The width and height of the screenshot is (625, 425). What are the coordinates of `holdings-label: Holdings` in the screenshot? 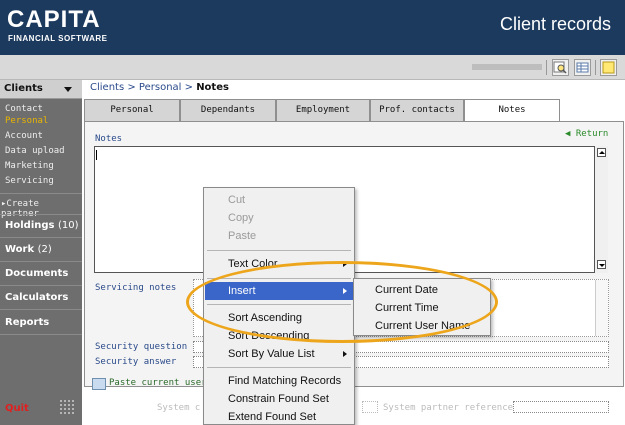 It's located at (30, 225).